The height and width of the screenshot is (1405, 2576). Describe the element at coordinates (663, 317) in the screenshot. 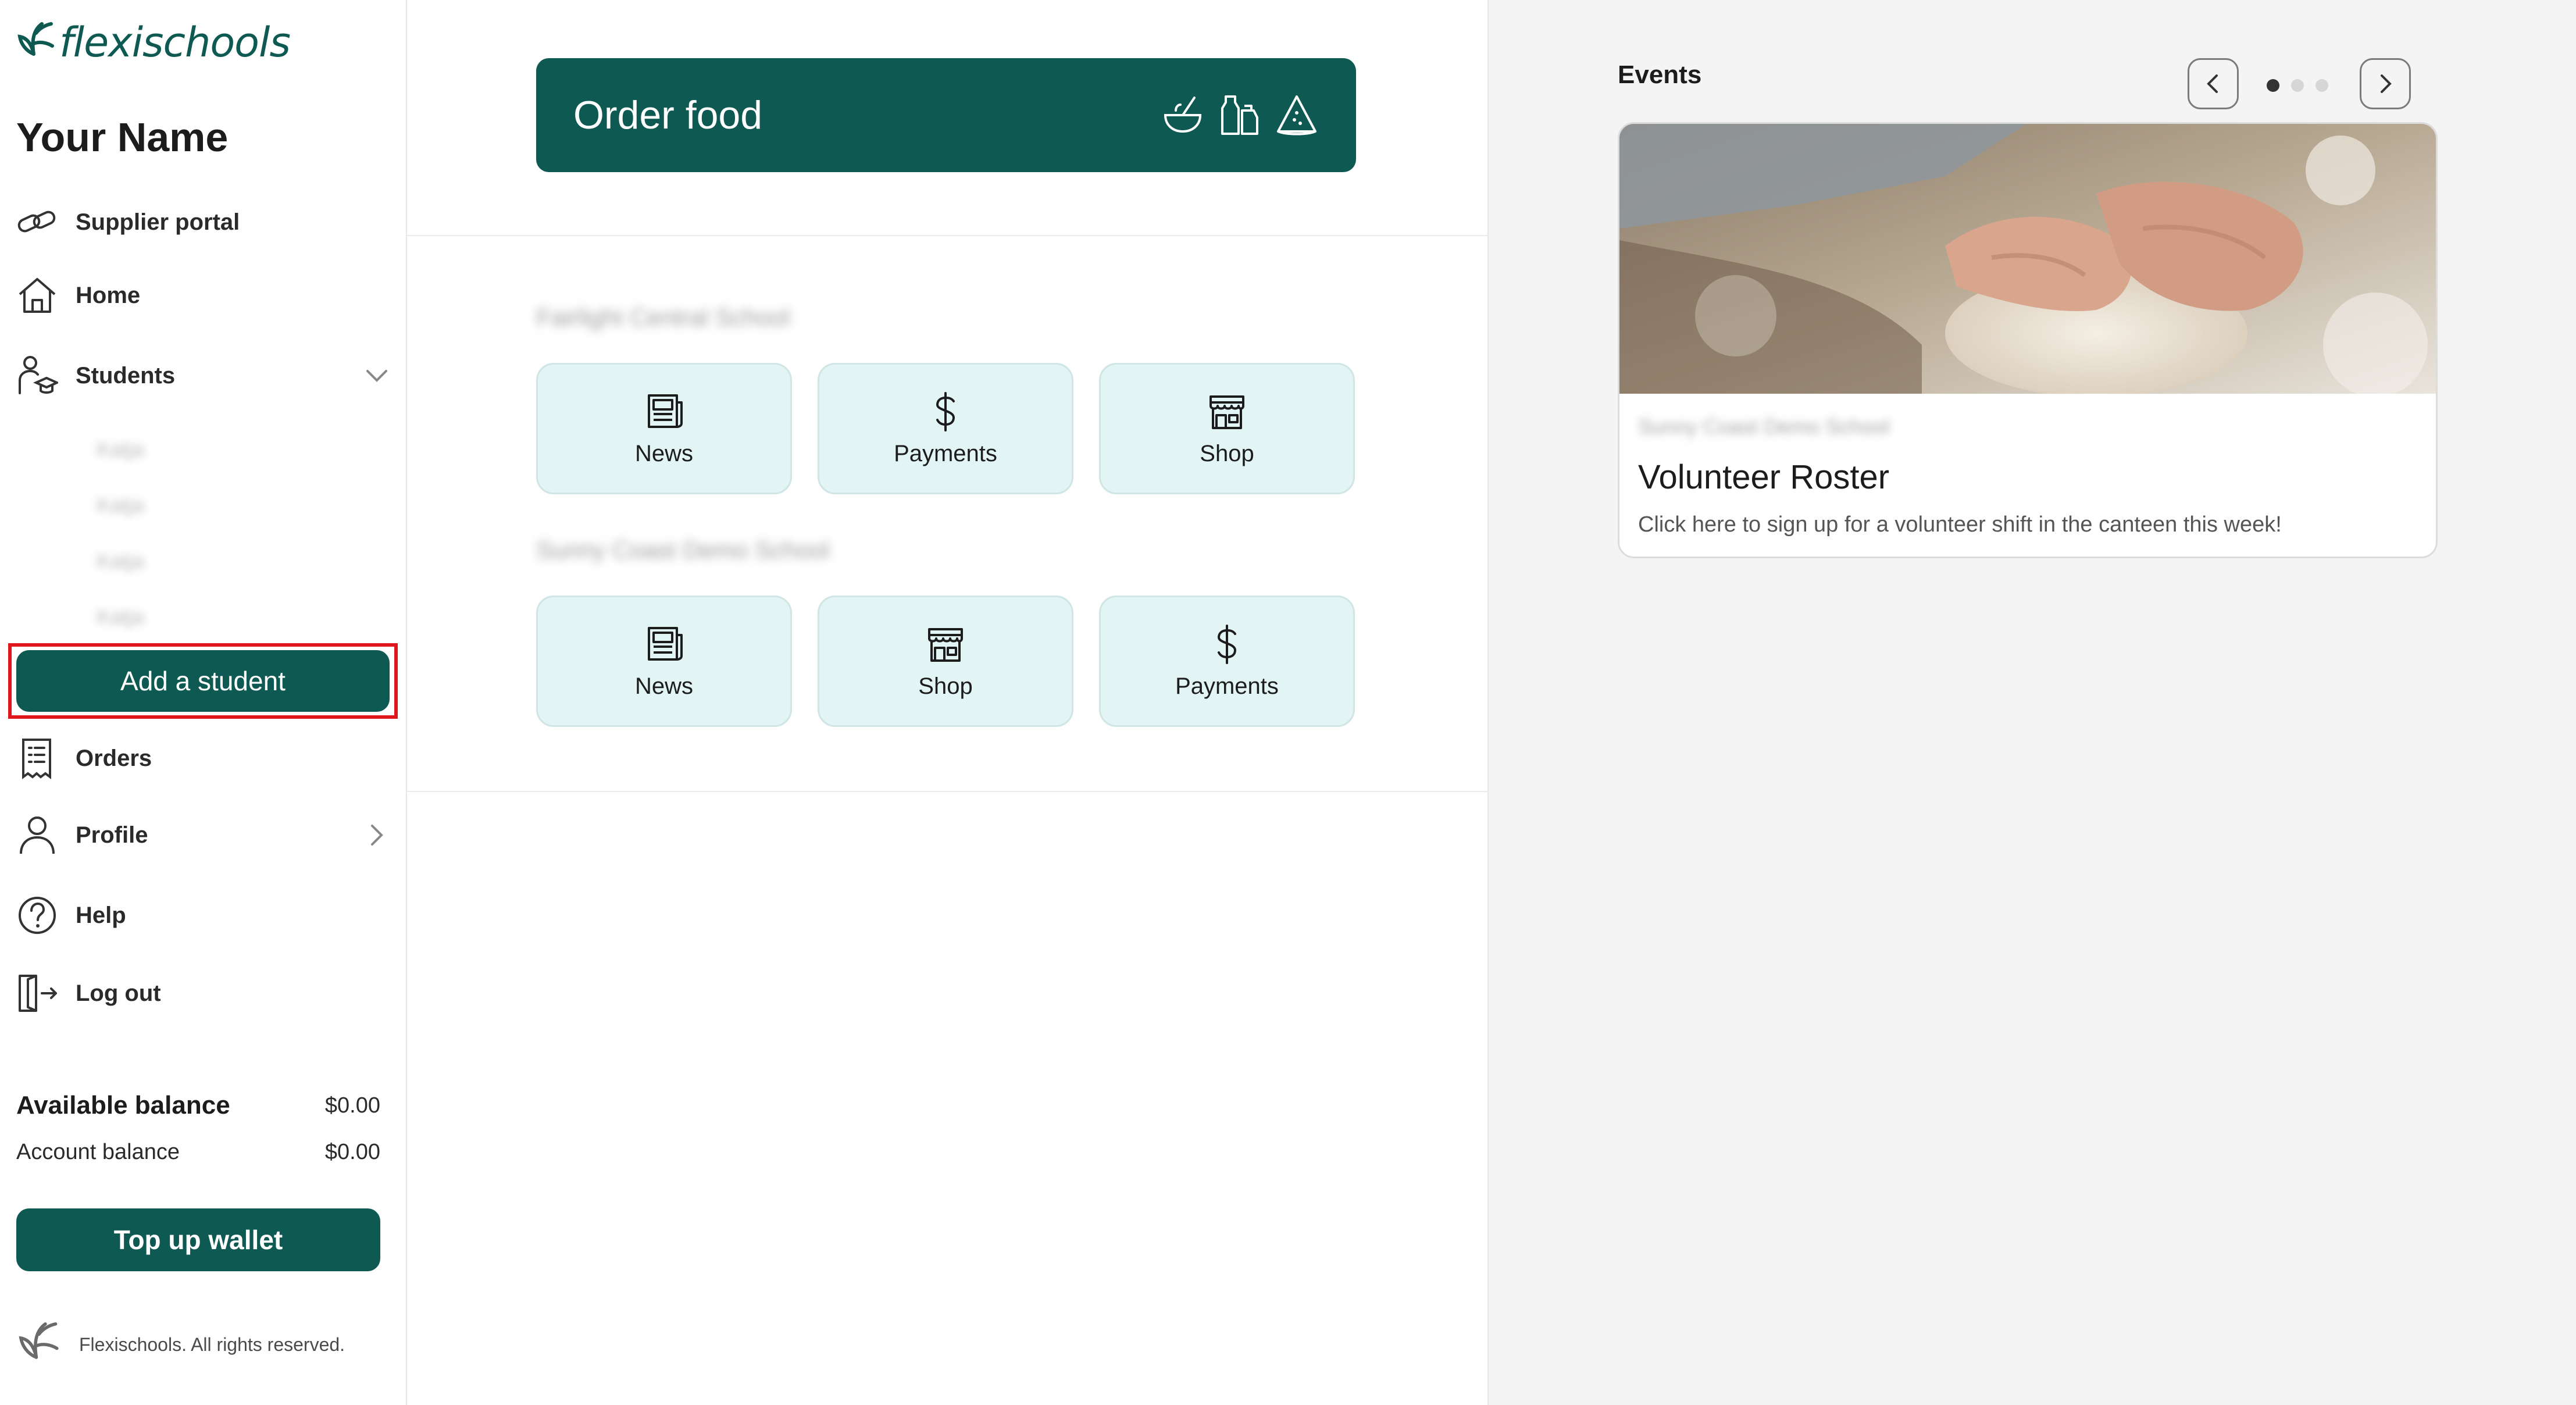

I see `school-name: Fairlight Central School` at that location.